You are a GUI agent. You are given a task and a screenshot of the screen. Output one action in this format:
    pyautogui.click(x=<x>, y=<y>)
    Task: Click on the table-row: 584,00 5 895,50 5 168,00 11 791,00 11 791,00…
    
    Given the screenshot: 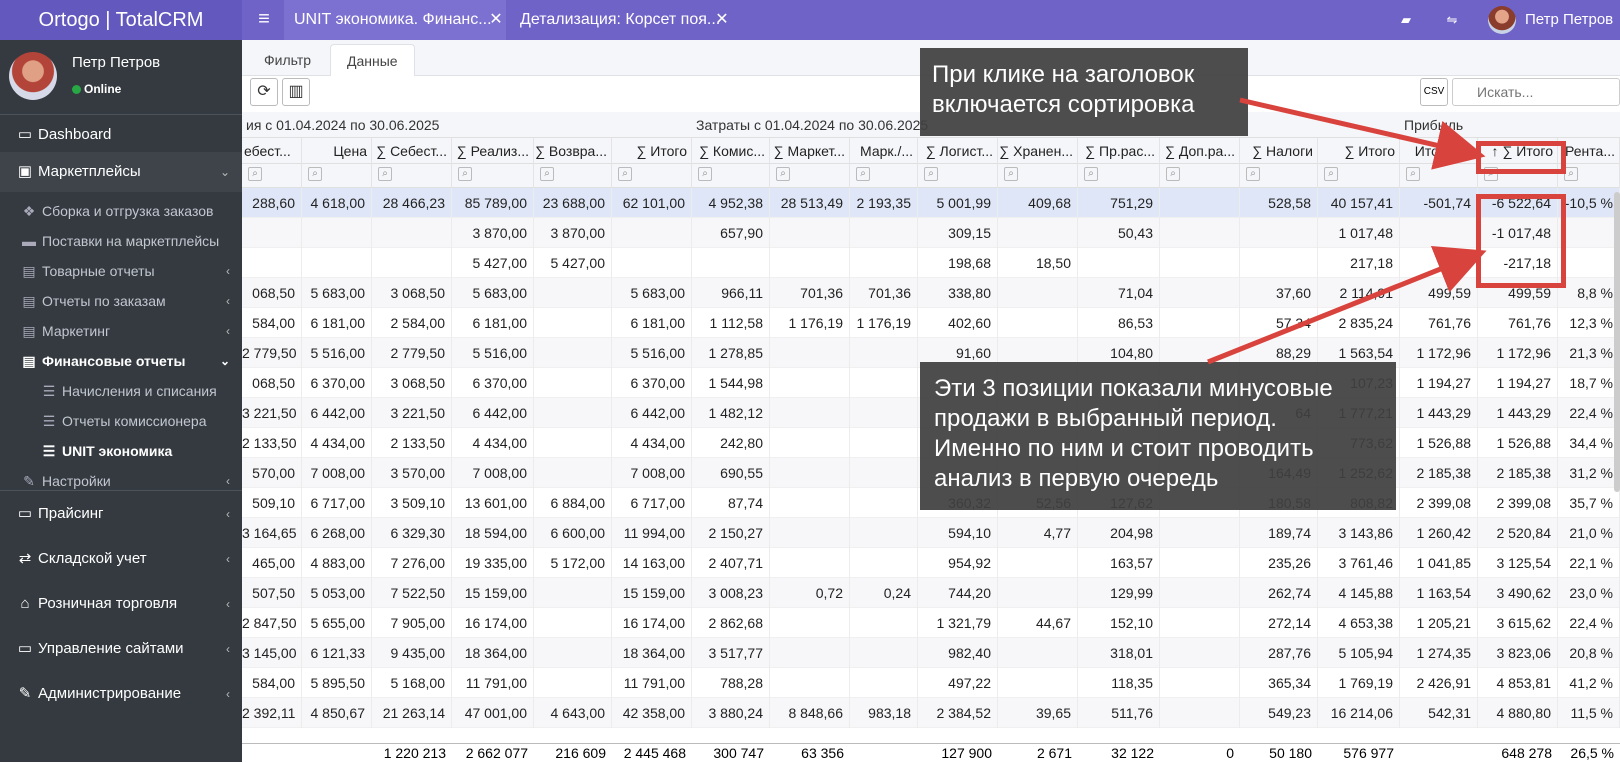 What is the action you would take?
    pyautogui.click(x=931, y=683)
    